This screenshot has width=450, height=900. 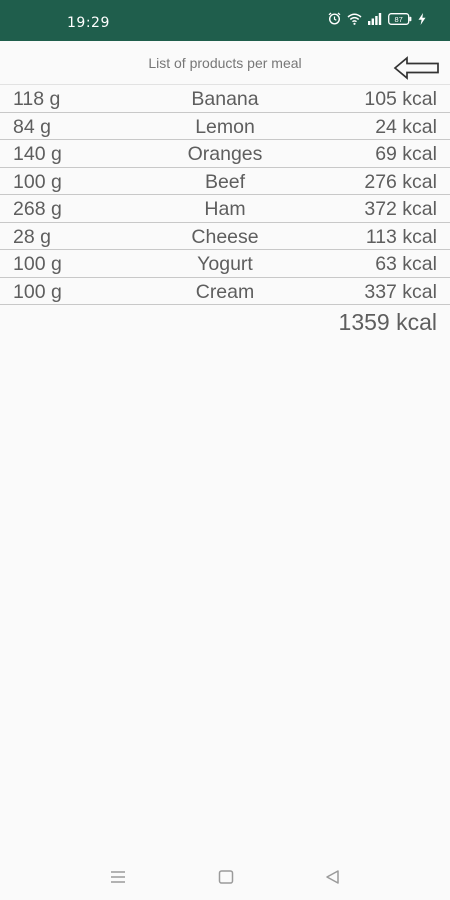 What do you see at coordinates (225, 126) in the screenshot?
I see `table-row: 84 g Lemon 24 kcal` at bounding box center [225, 126].